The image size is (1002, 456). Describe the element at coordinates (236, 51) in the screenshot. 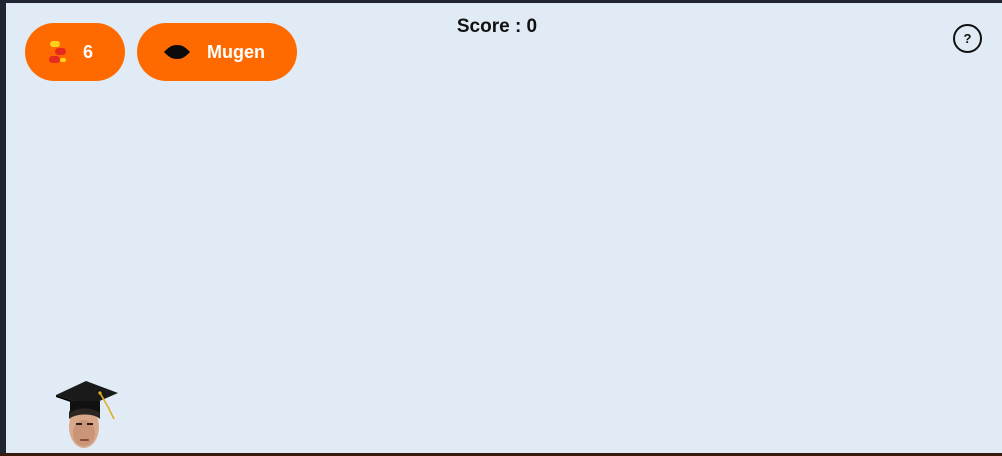

I see `mode-label: Mugen` at that location.